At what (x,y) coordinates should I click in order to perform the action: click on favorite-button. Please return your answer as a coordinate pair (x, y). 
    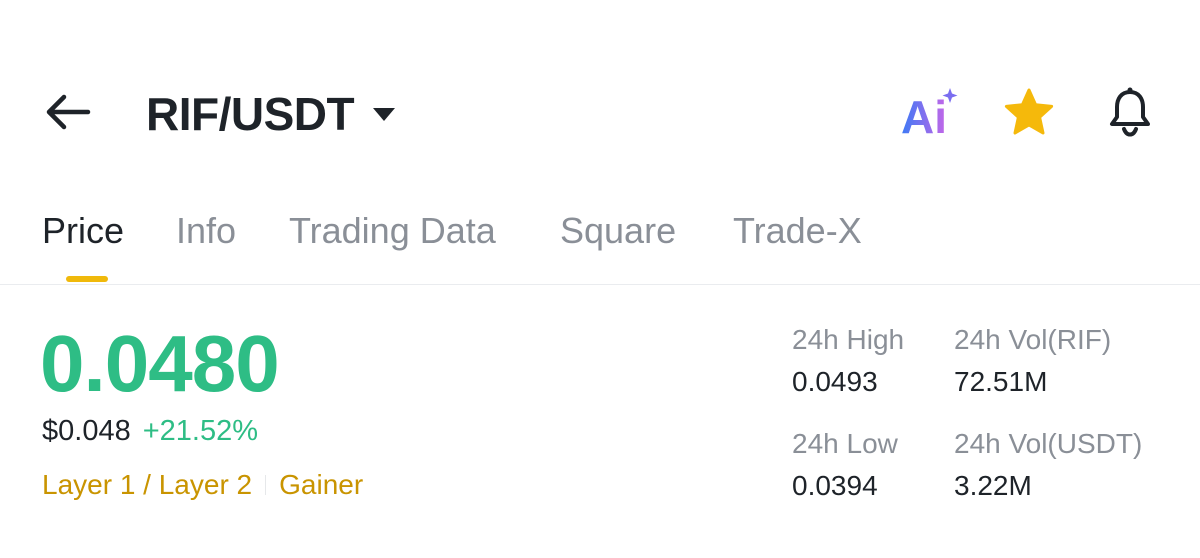
    Looking at the image, I should click on (1029, 113).